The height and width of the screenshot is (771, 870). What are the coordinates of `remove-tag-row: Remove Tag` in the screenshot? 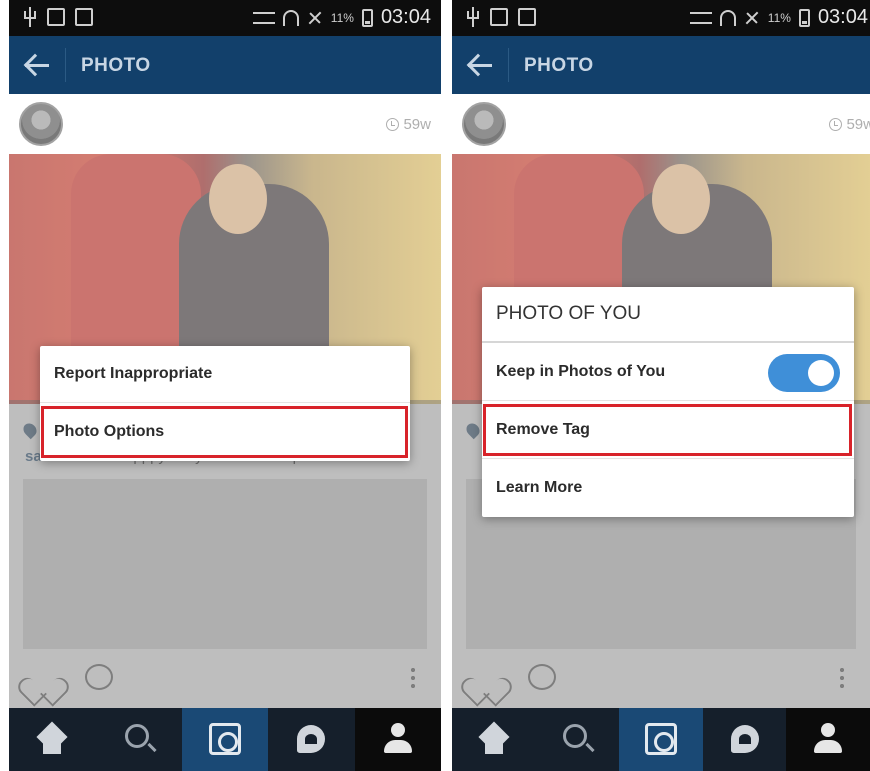 It's located at (668, 430).